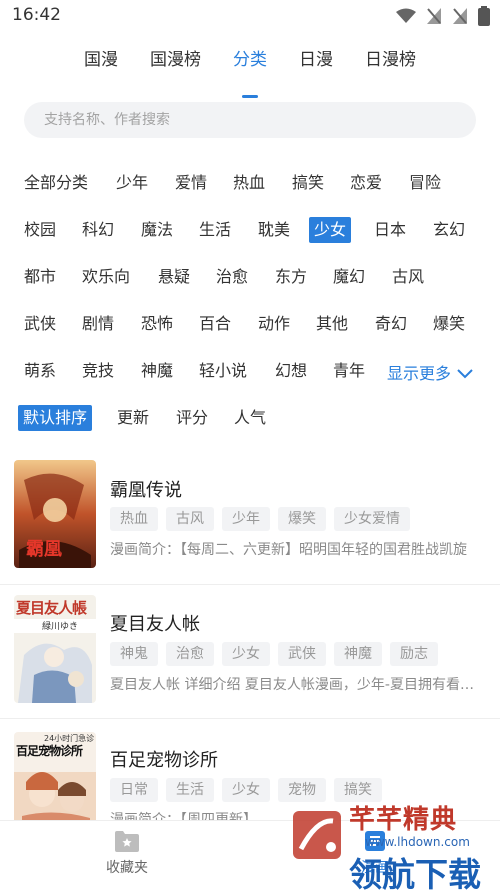 The width and height of the screenshot is (500, 896). Describe the element at coordinates (250, 16) in the screenshot. I see `status-bar: 16:42` at that location.